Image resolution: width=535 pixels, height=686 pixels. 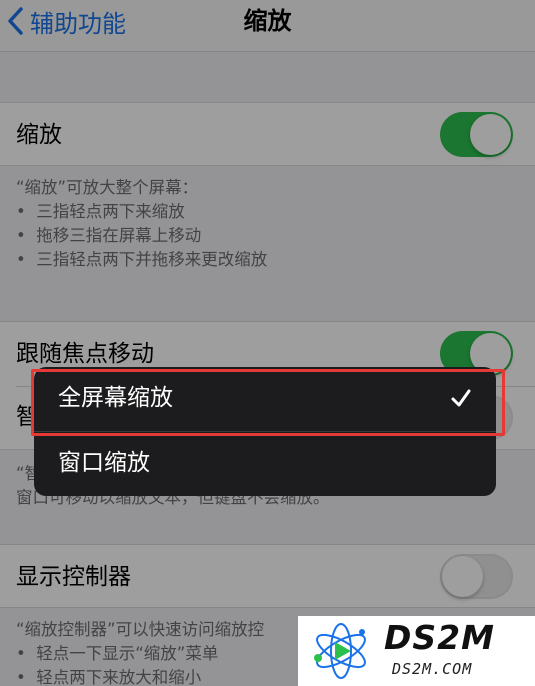 What do you see at coordinates (104, 463) in the screenshot?
I see `menu-item-label: 窗口缩放` at bounding box center [104, 463].